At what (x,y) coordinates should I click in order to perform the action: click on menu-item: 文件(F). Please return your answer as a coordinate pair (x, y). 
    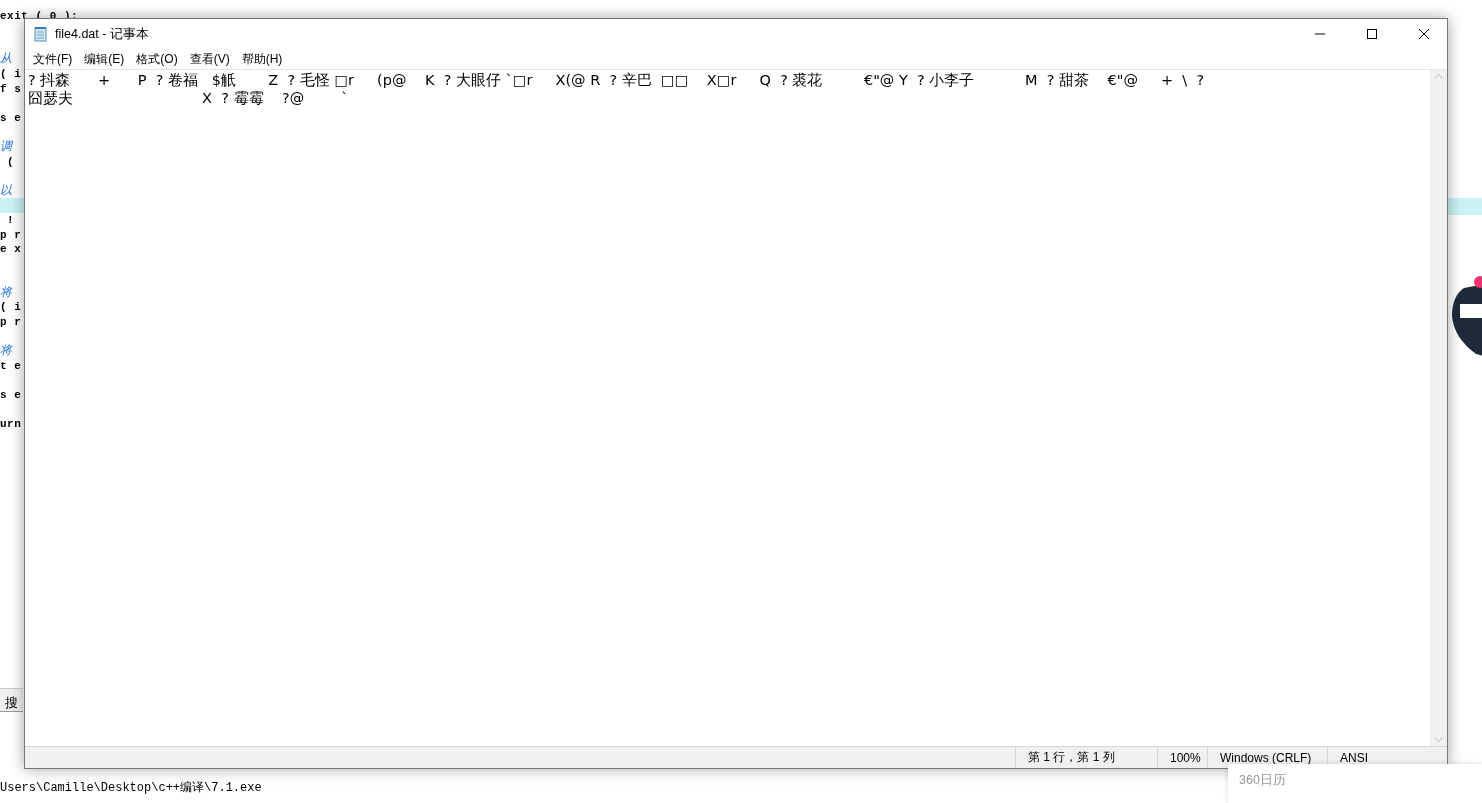
    Looking at the image, I should click on (53, 59).